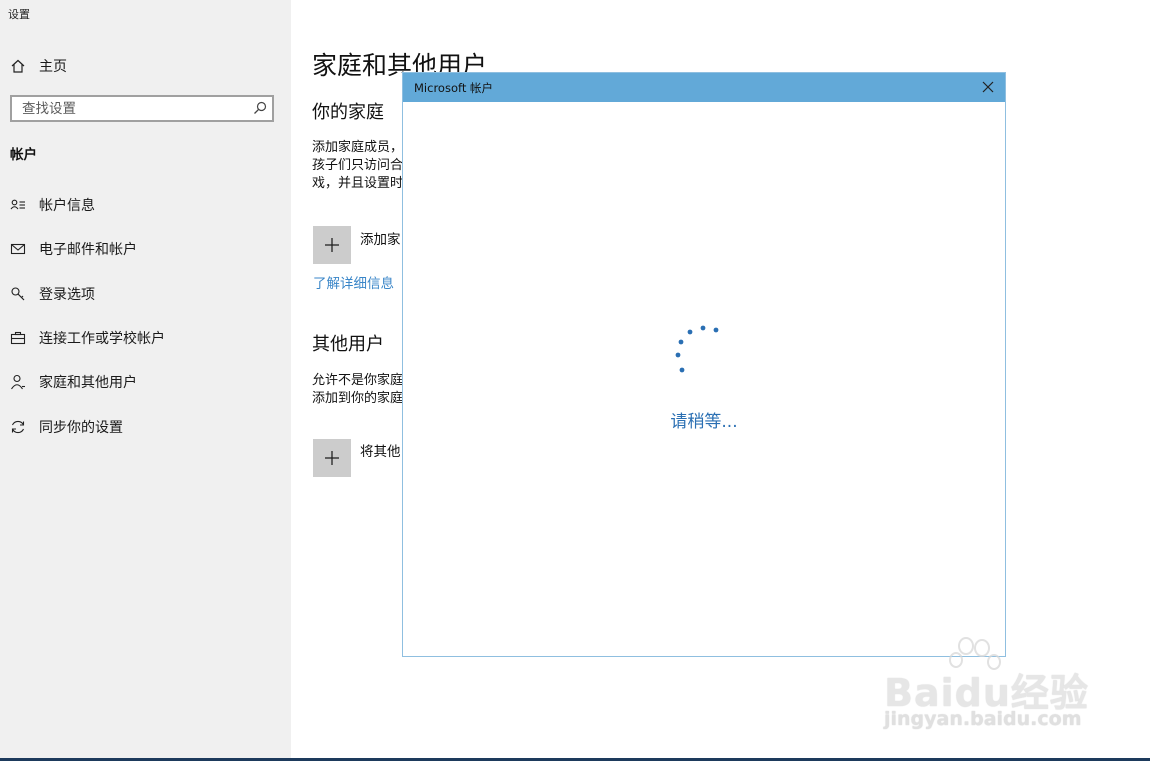  What do you see at coordinates (127, 108) in the screenshot?
I see `search-input` at bounding box center [127, 108].